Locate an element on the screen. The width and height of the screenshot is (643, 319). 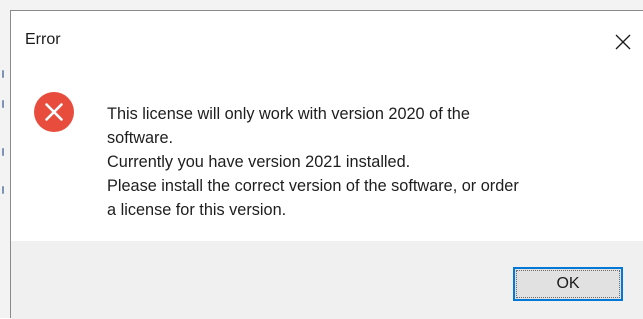
close-icon is located at coordinates (623, 42).